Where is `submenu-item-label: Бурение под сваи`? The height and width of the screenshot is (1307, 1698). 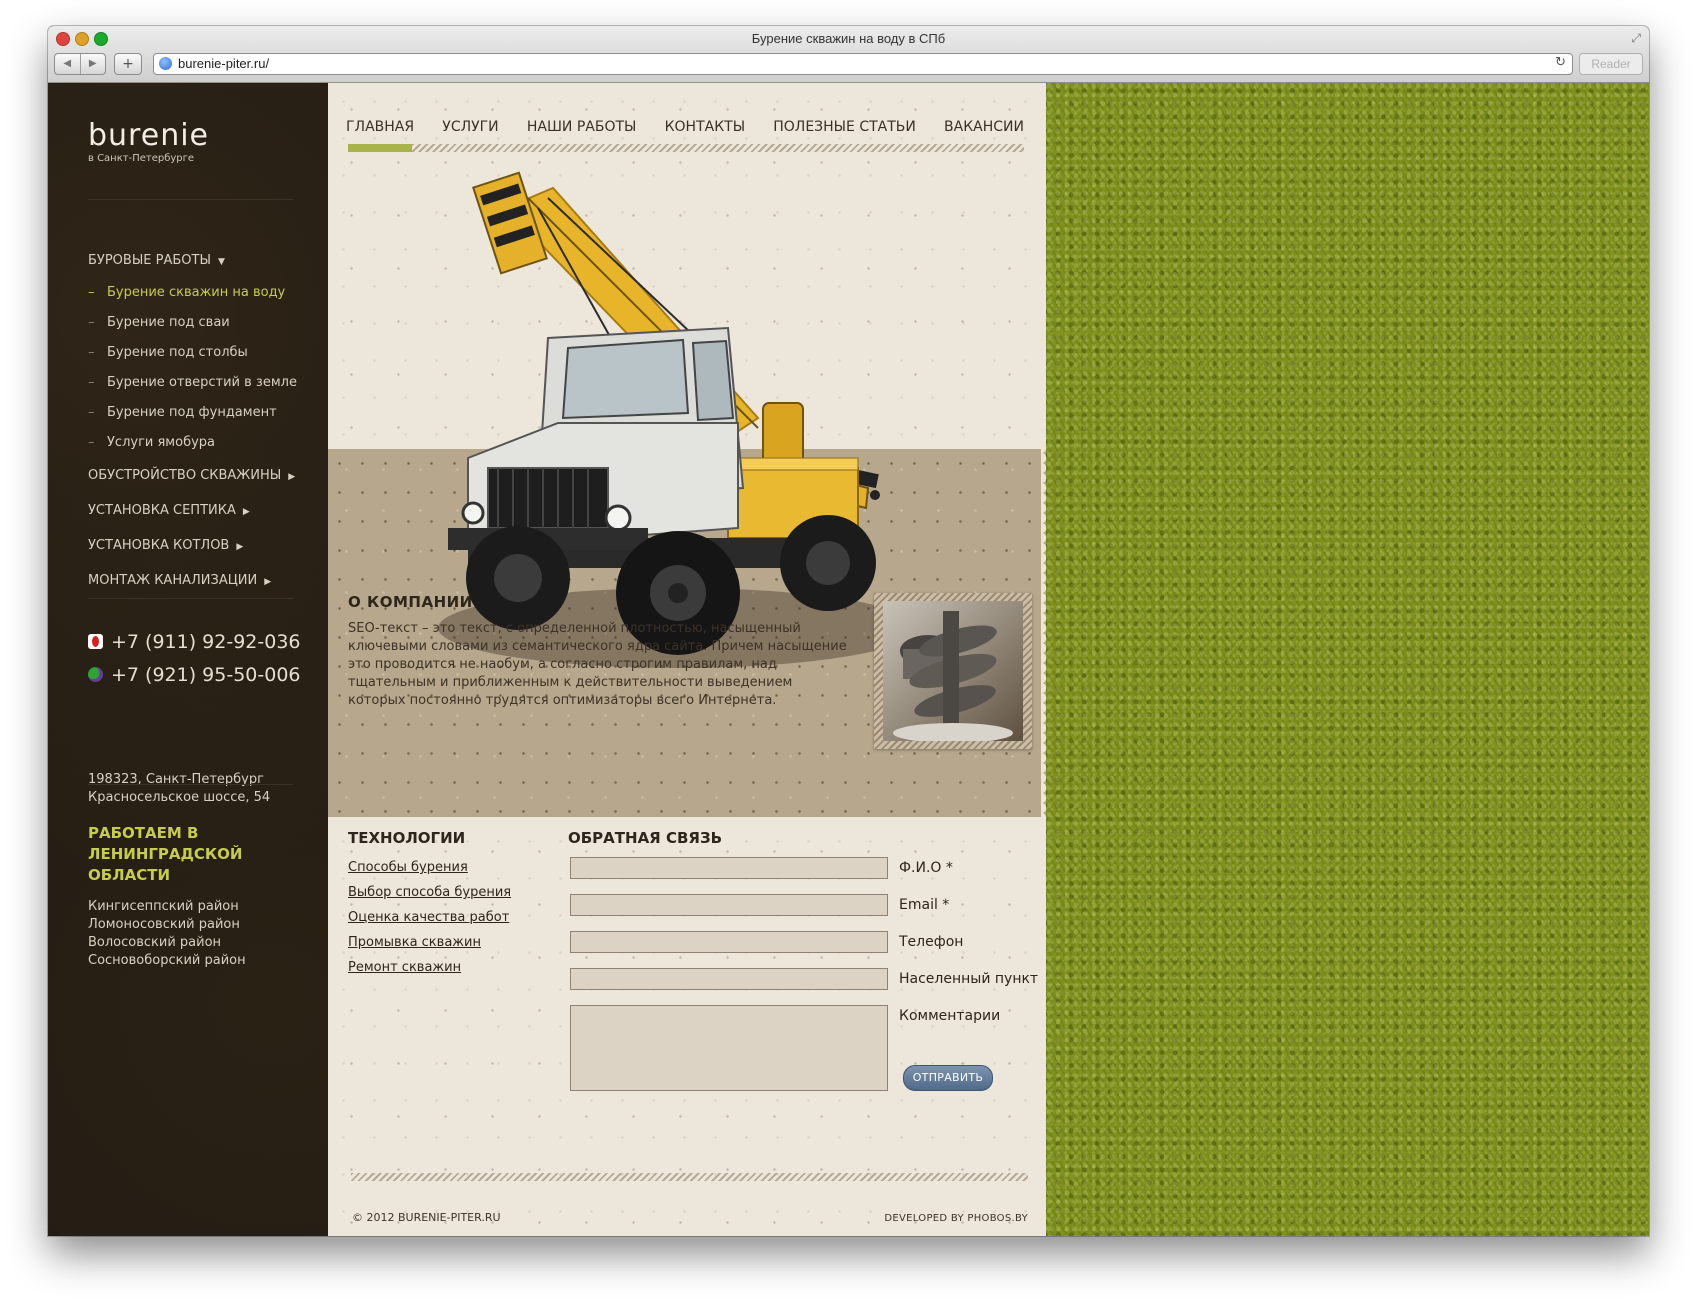 submenu-item-label: Бурение под сваи is located at coordinates (168, 322).